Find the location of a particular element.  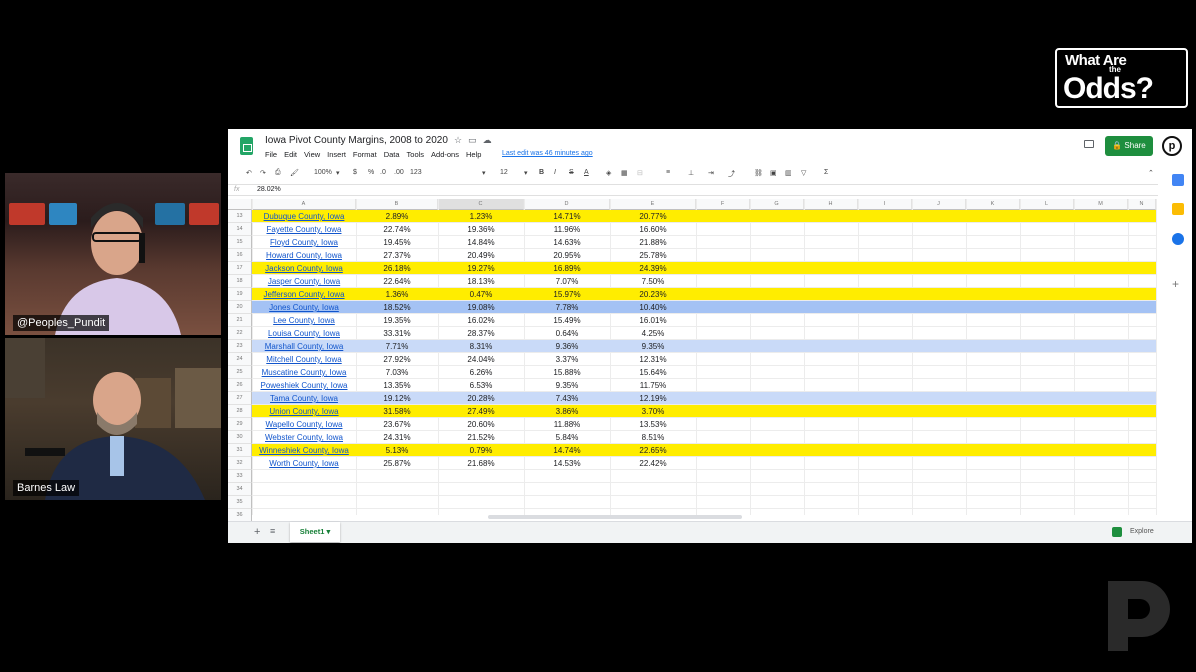

add-sheet-icon: + is located at coordinates (257, 532).